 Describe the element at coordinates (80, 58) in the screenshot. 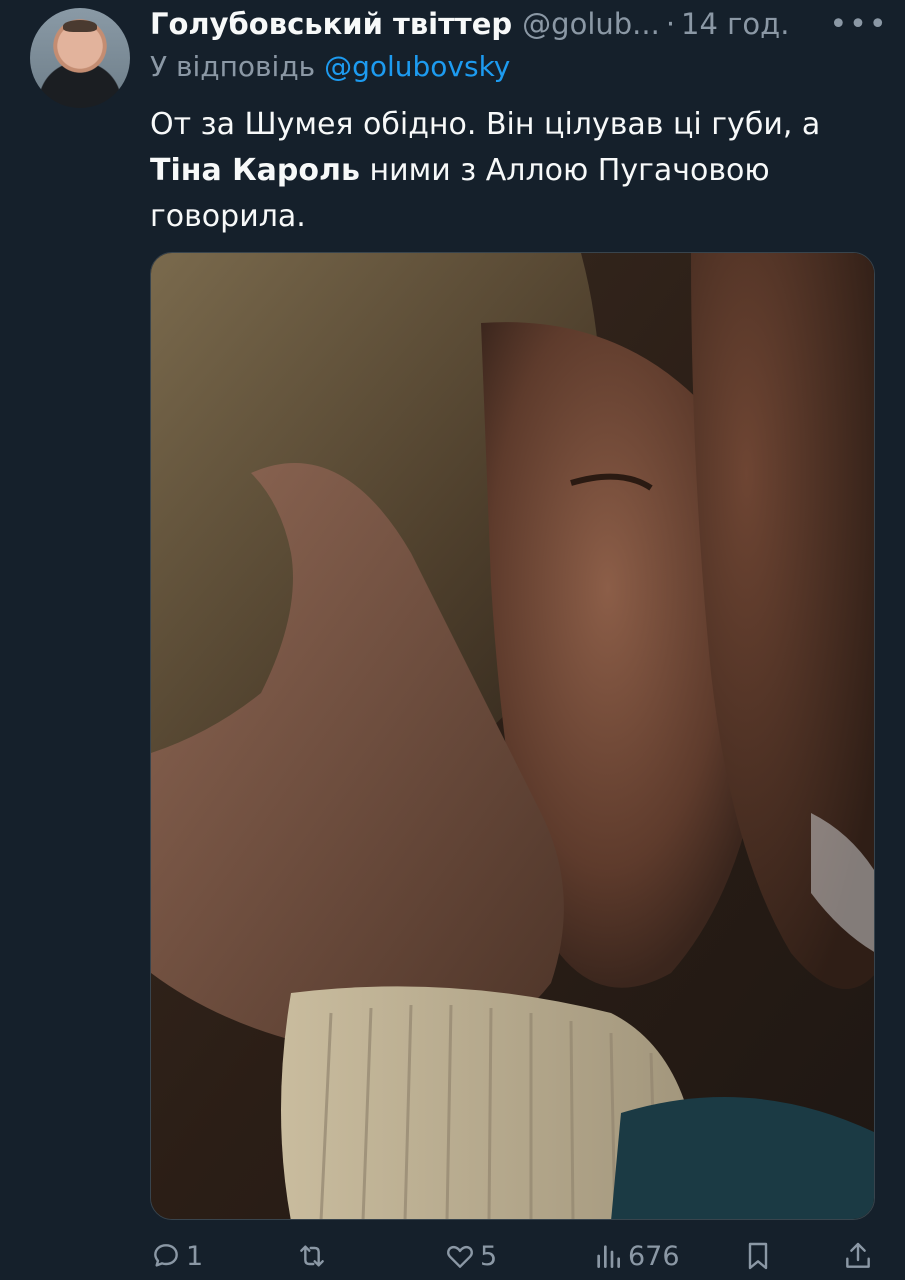

I see `avatar` at that location.